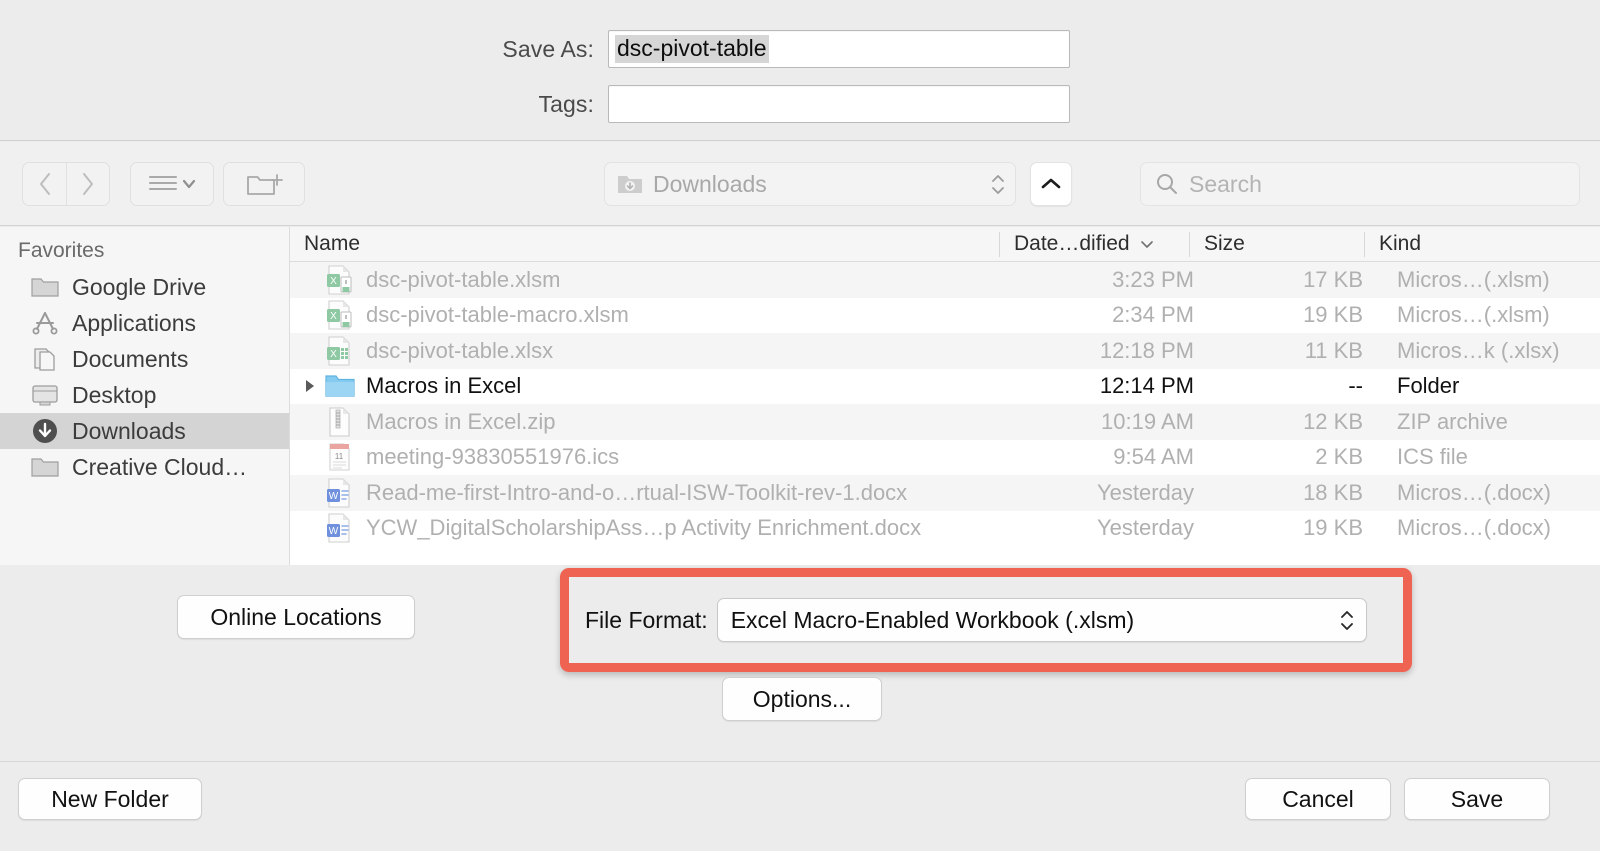 The height and width of the screenshot is (851, 1600). I want to click on file-kind: Micros…k (.xlsx), so click(1478, 350).